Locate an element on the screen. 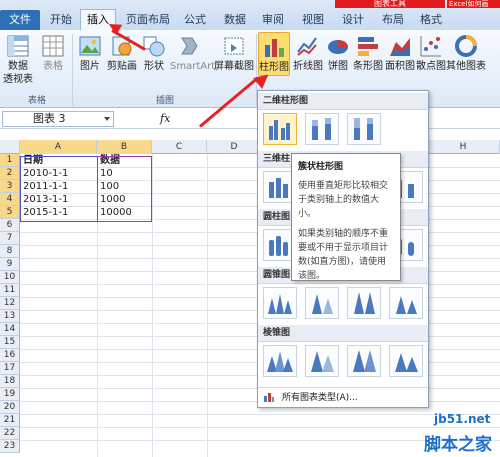 This screenshot has height=457, width=500. tab-design: 设计 is located at coordinates (353, 20).